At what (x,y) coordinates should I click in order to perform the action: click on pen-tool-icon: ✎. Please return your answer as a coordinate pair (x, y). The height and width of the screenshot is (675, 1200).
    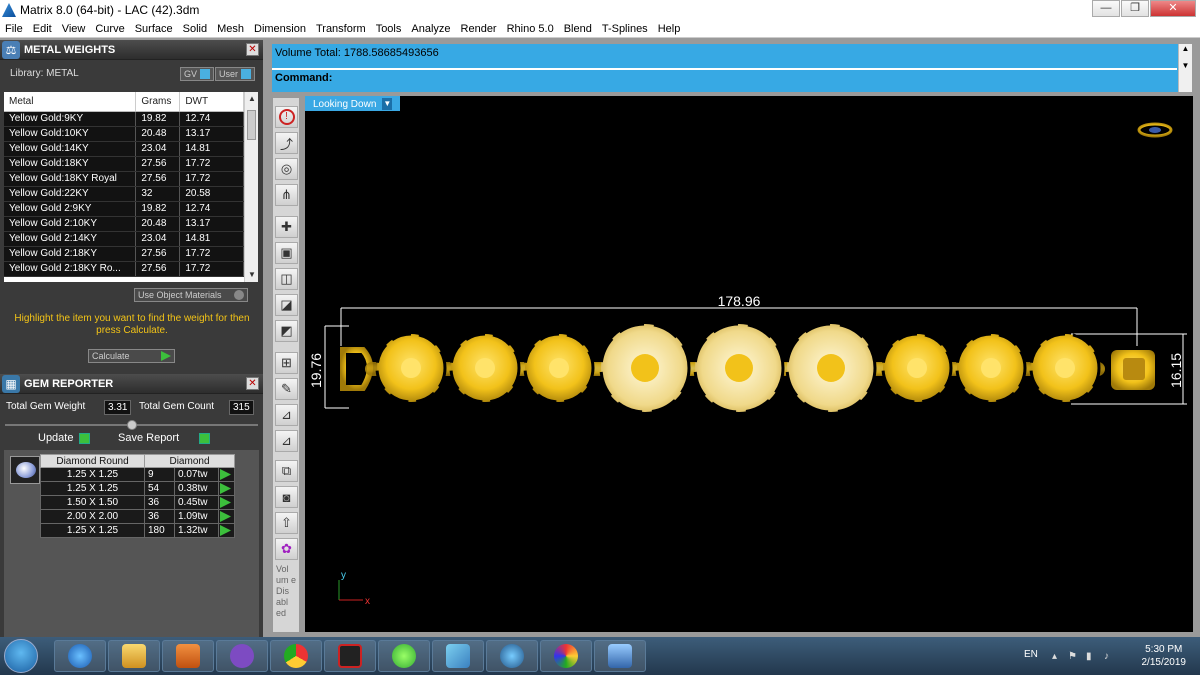
    Looking at the image, I should click on (286, 389).